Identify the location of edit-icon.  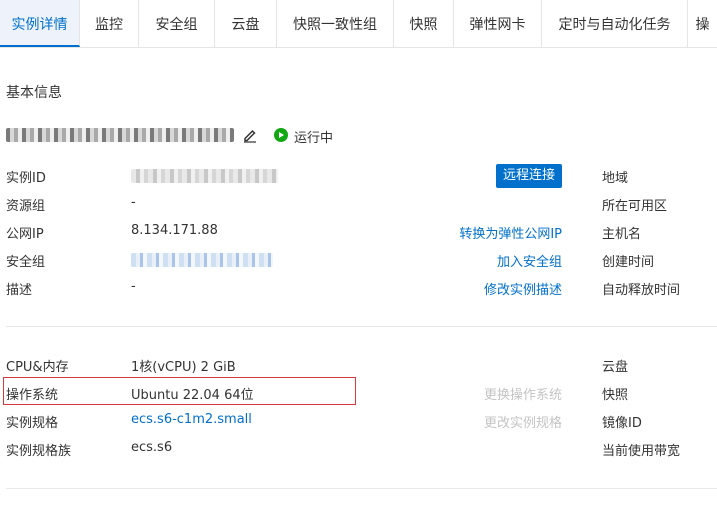
(250, 135).